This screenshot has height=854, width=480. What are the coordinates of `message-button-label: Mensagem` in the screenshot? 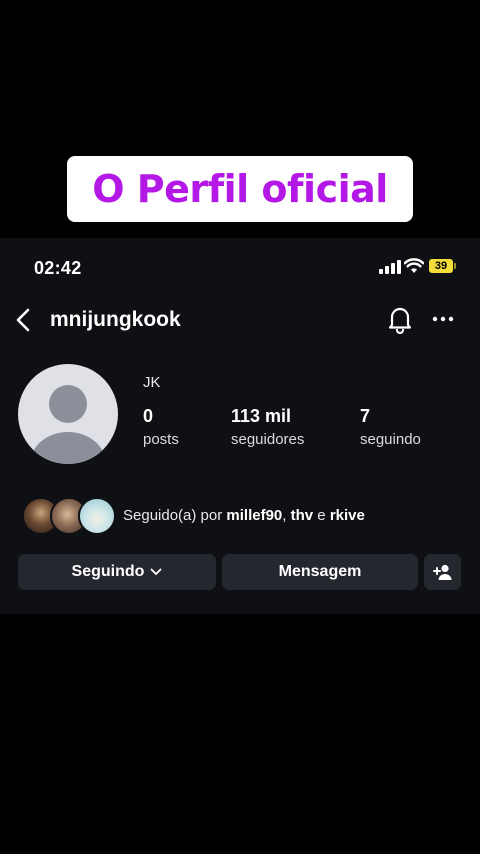 It's located at (320, 571).